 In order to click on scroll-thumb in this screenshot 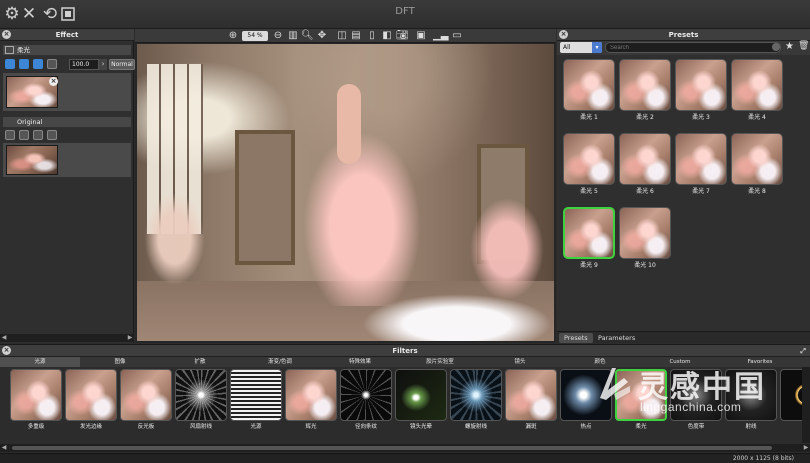, I will do `click(392, 448)`.